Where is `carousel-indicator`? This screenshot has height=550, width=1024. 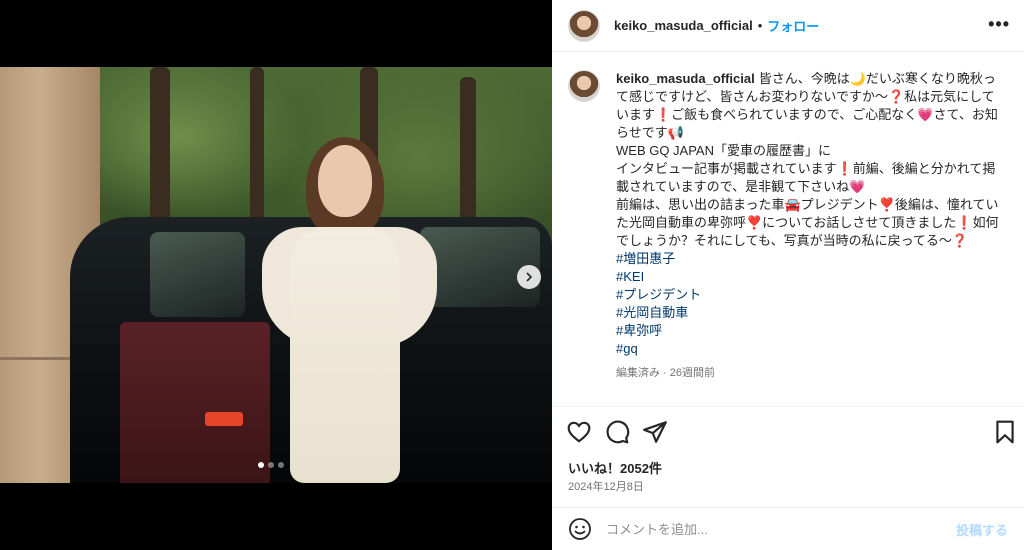 carousel-indicator is located at coordinates (271, 465).